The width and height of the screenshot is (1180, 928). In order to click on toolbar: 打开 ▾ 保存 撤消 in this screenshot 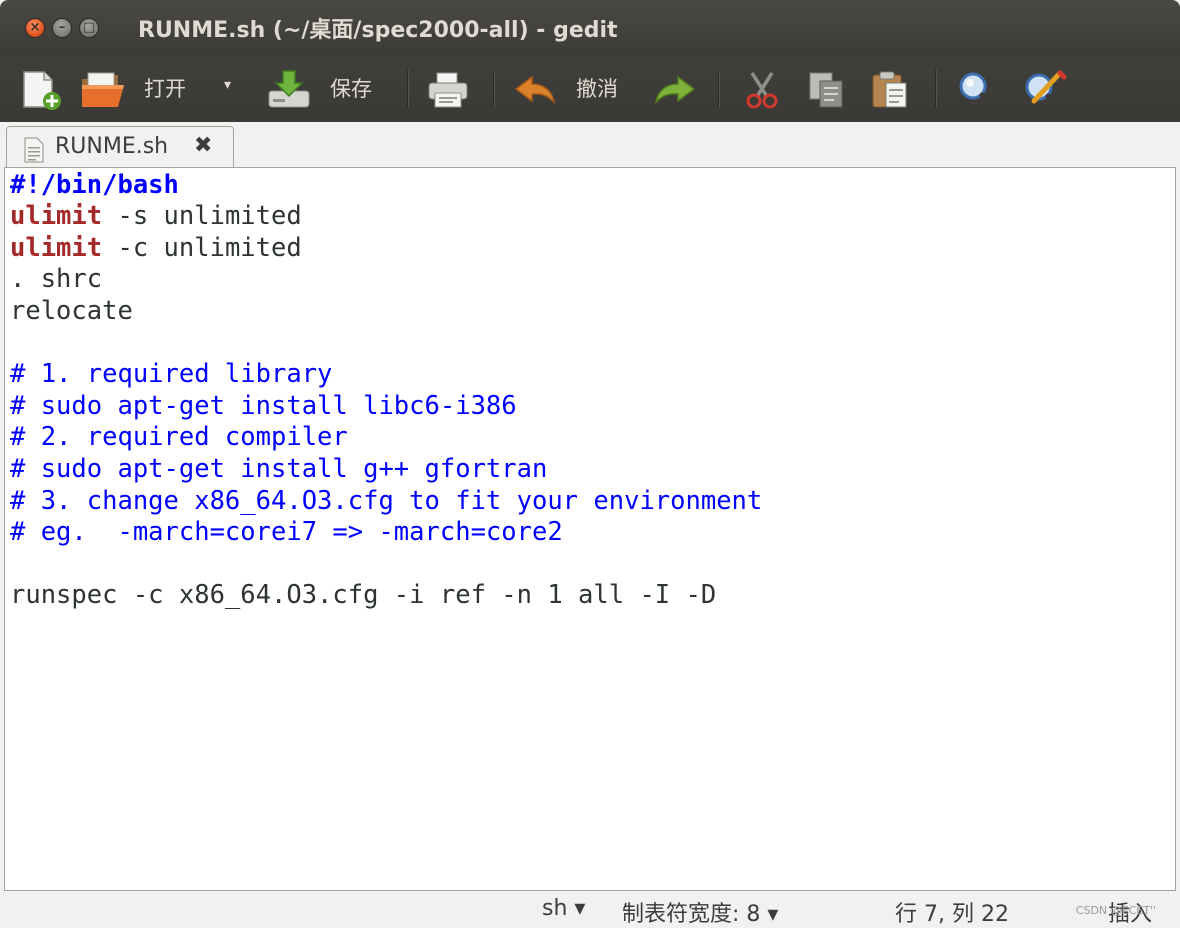, I will do `click(590, 89)`.